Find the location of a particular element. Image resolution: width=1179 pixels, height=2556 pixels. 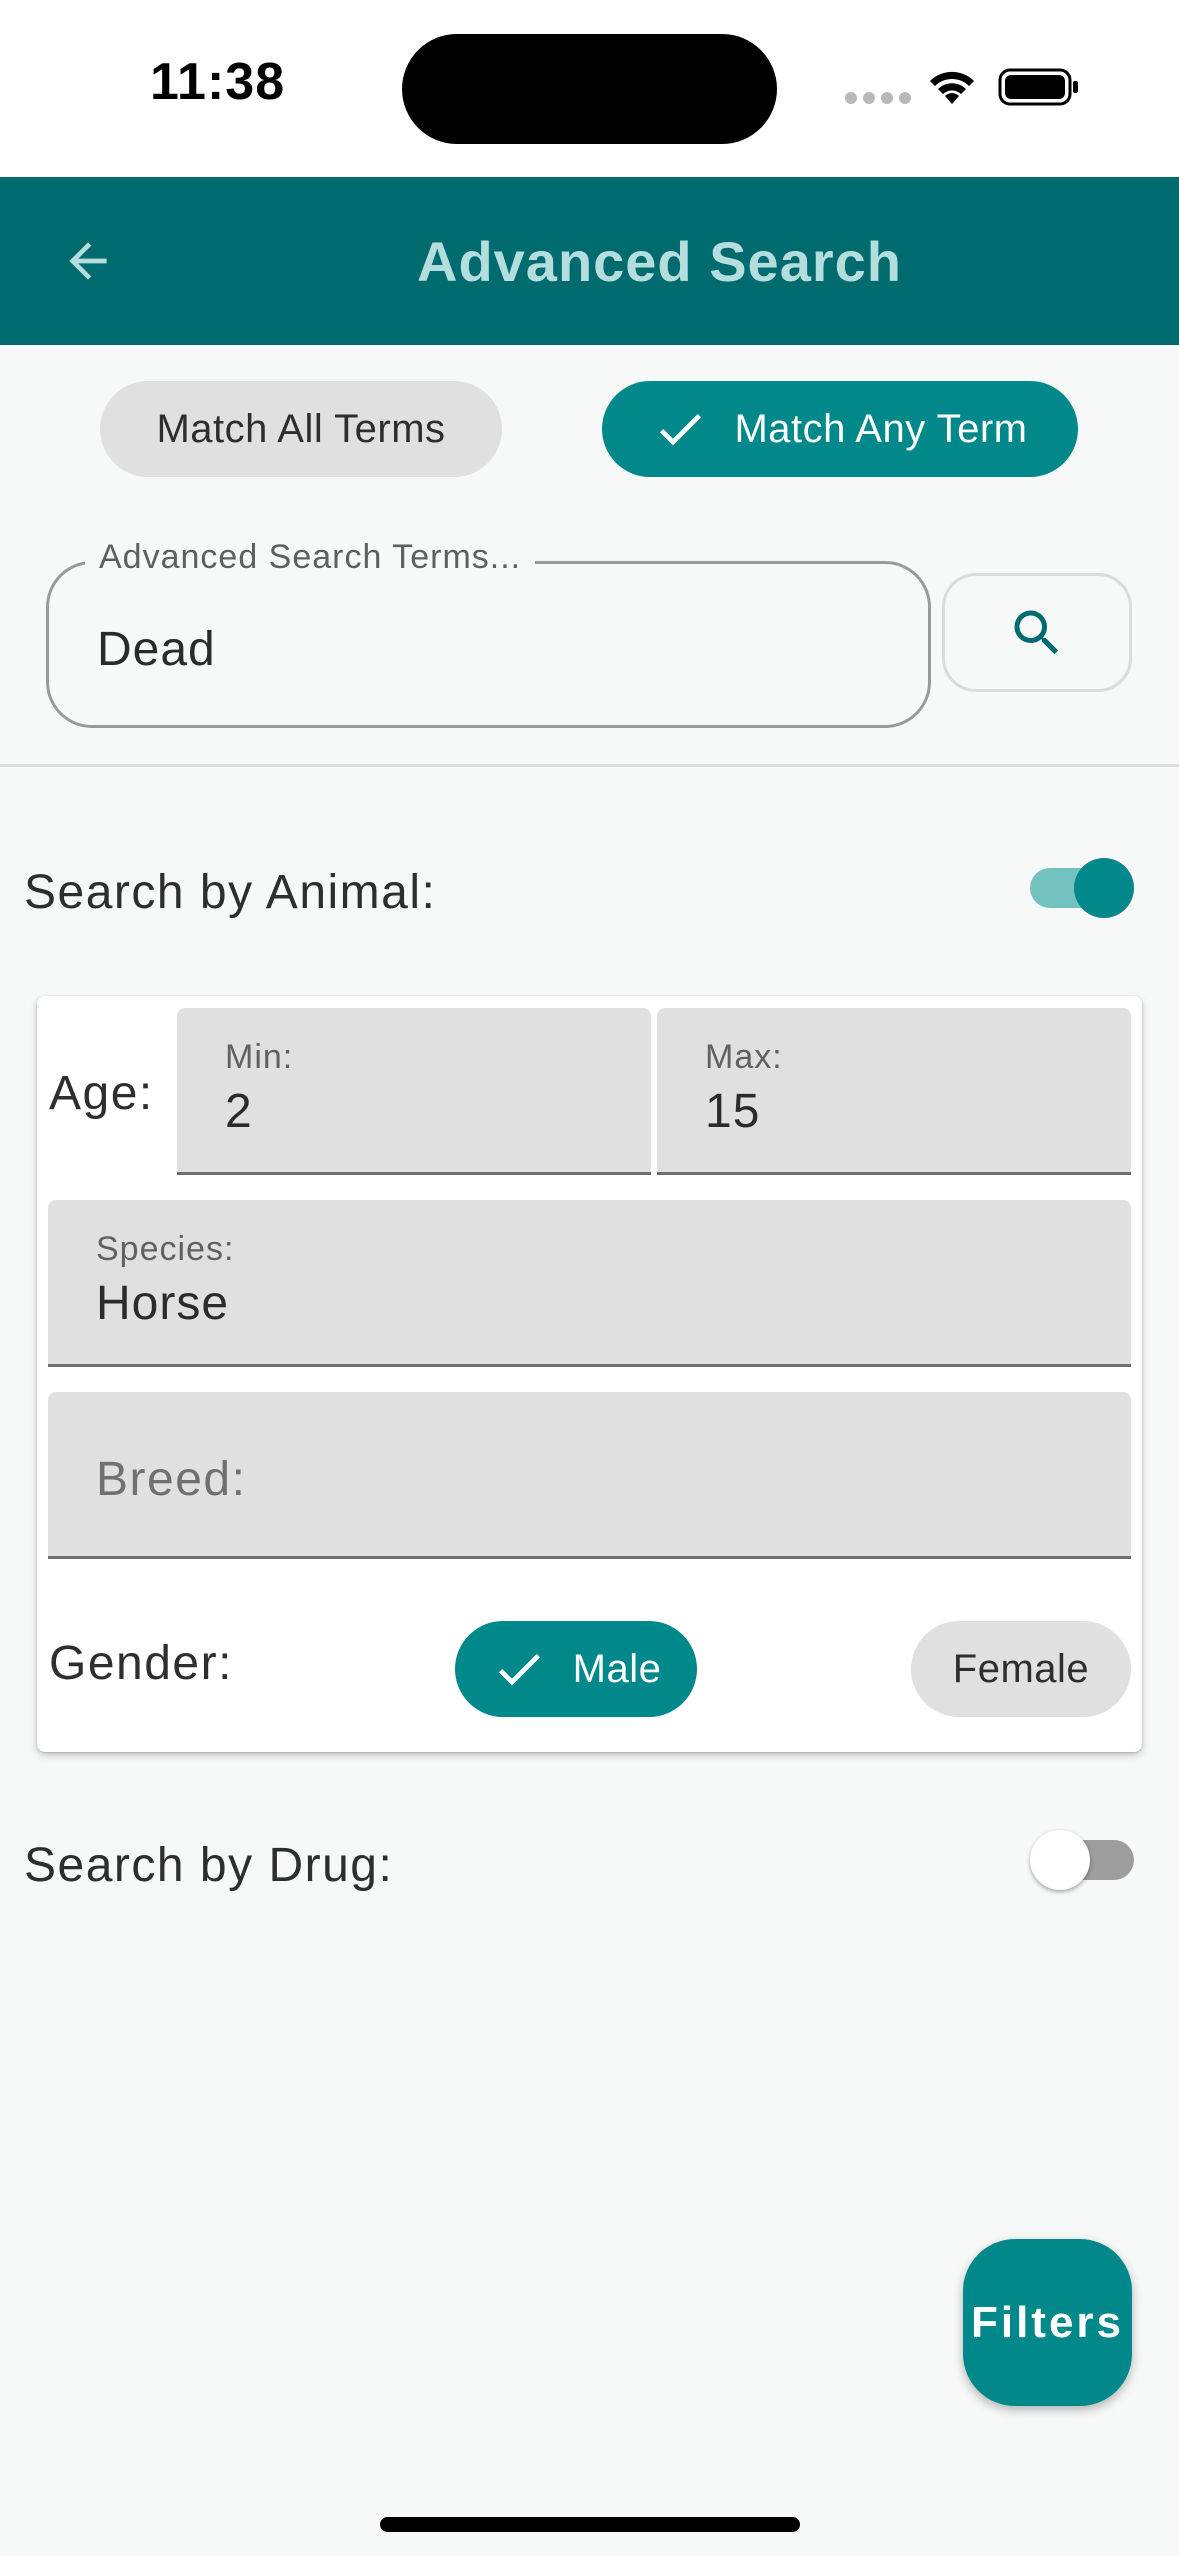

chip-label: Female is located at coordinates (1021, 1668).